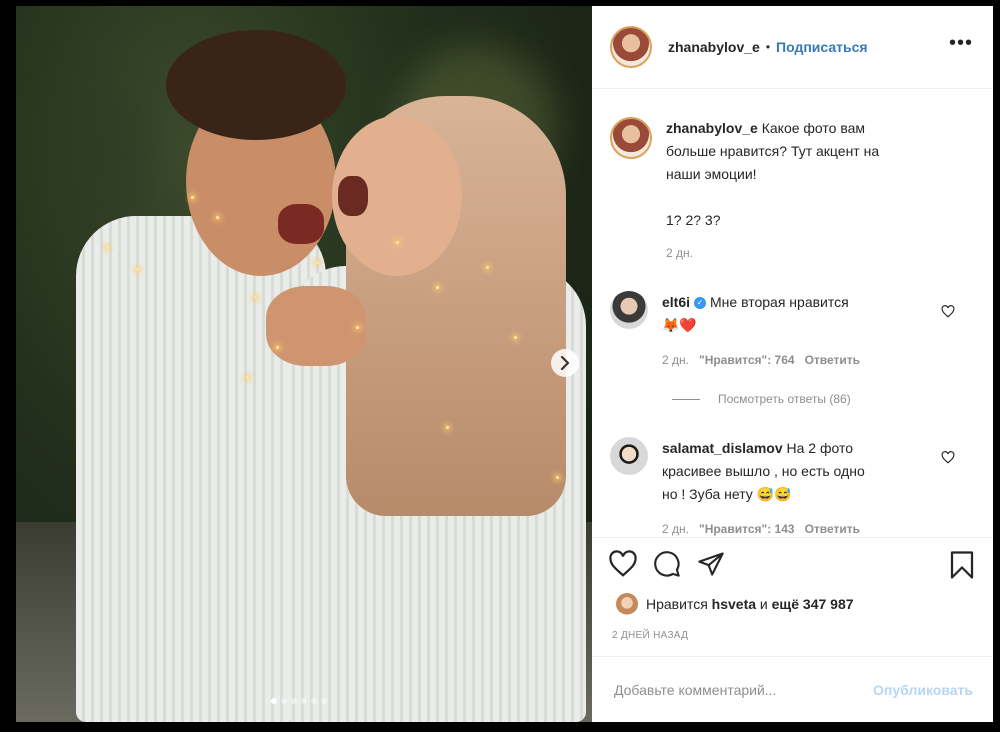 Image resolution: width=1000 pixels, height=732 pixels. I want to click on likes-conjunction: и, so click(763, 604).